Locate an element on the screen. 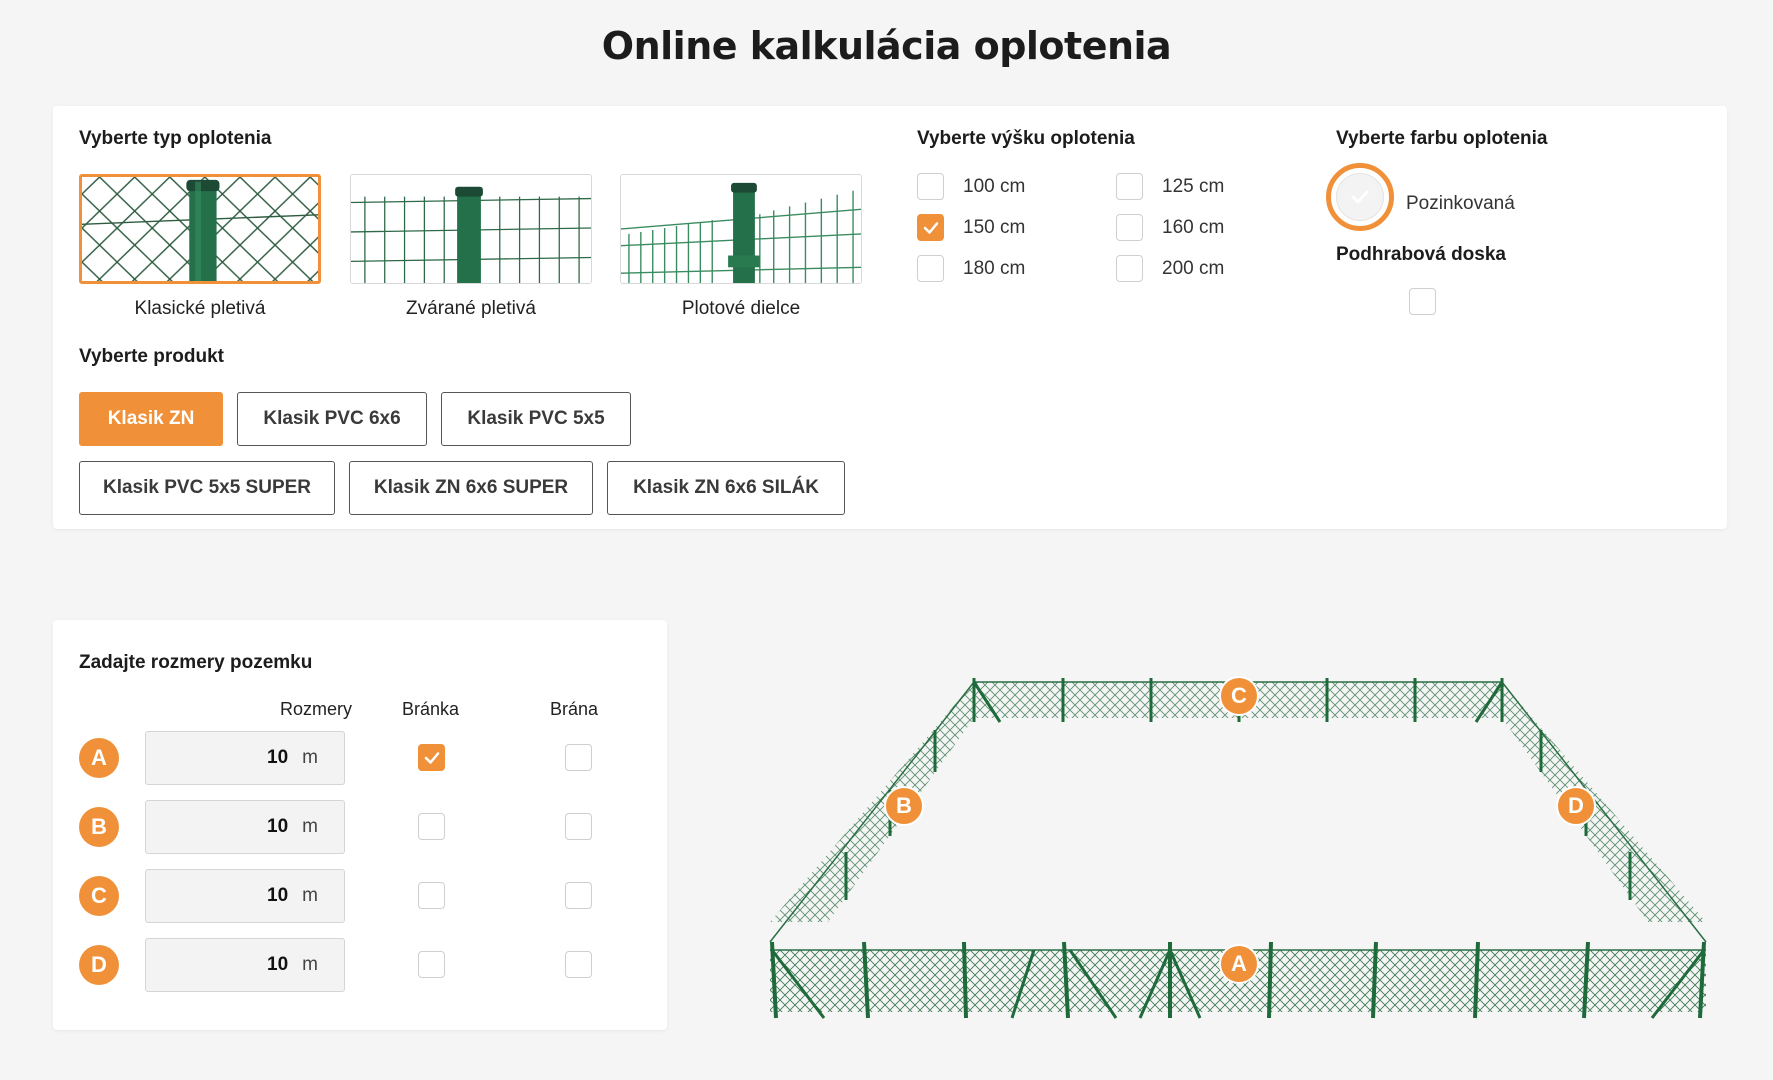 The height and width of the screenshot is (1080, 1773). side-a-badge: A is located at coordinates (99, 758).